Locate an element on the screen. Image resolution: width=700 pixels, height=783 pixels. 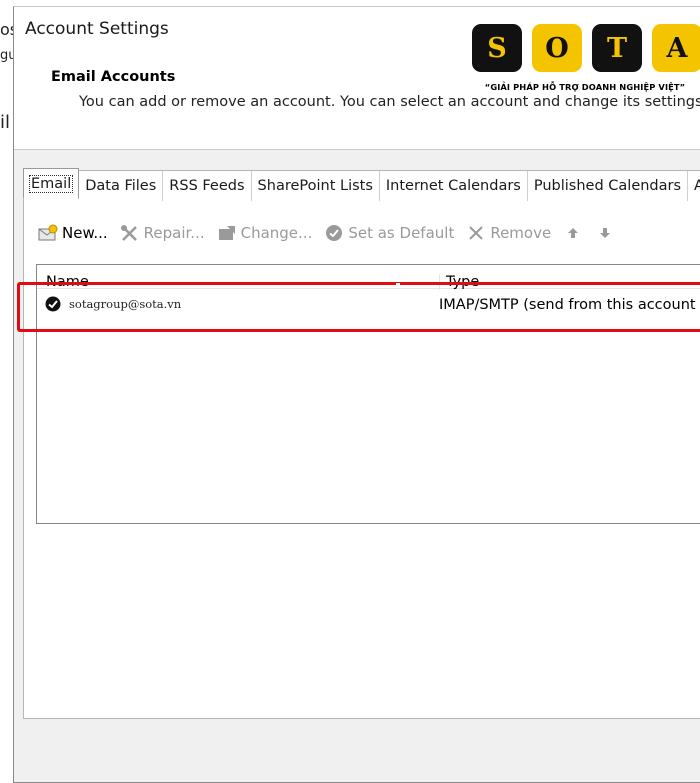
tab-label: Email is located at coordinates (51, 184).